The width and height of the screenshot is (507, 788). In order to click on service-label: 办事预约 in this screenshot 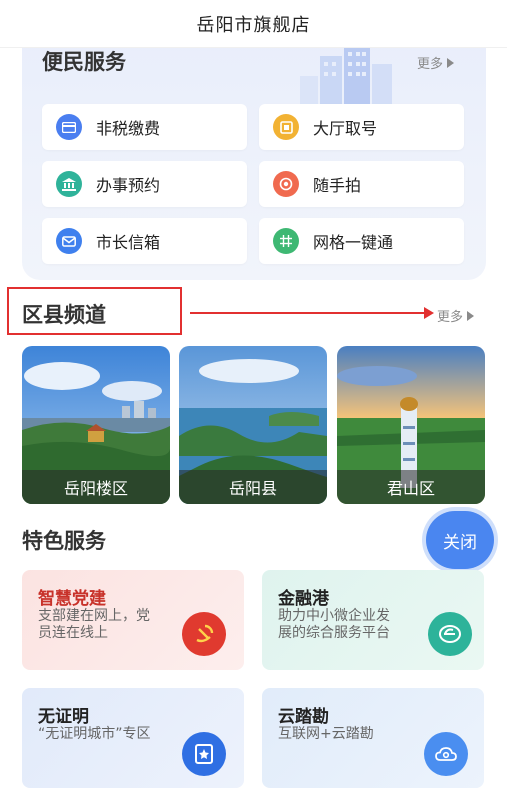, I will do `click(128, 185)`.